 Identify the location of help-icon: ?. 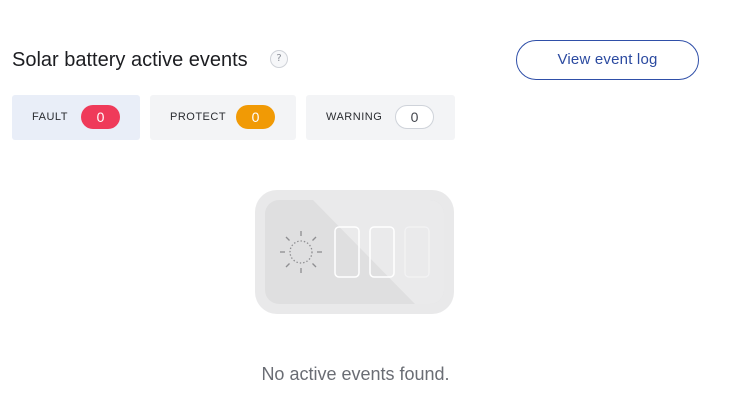
(279, 59).